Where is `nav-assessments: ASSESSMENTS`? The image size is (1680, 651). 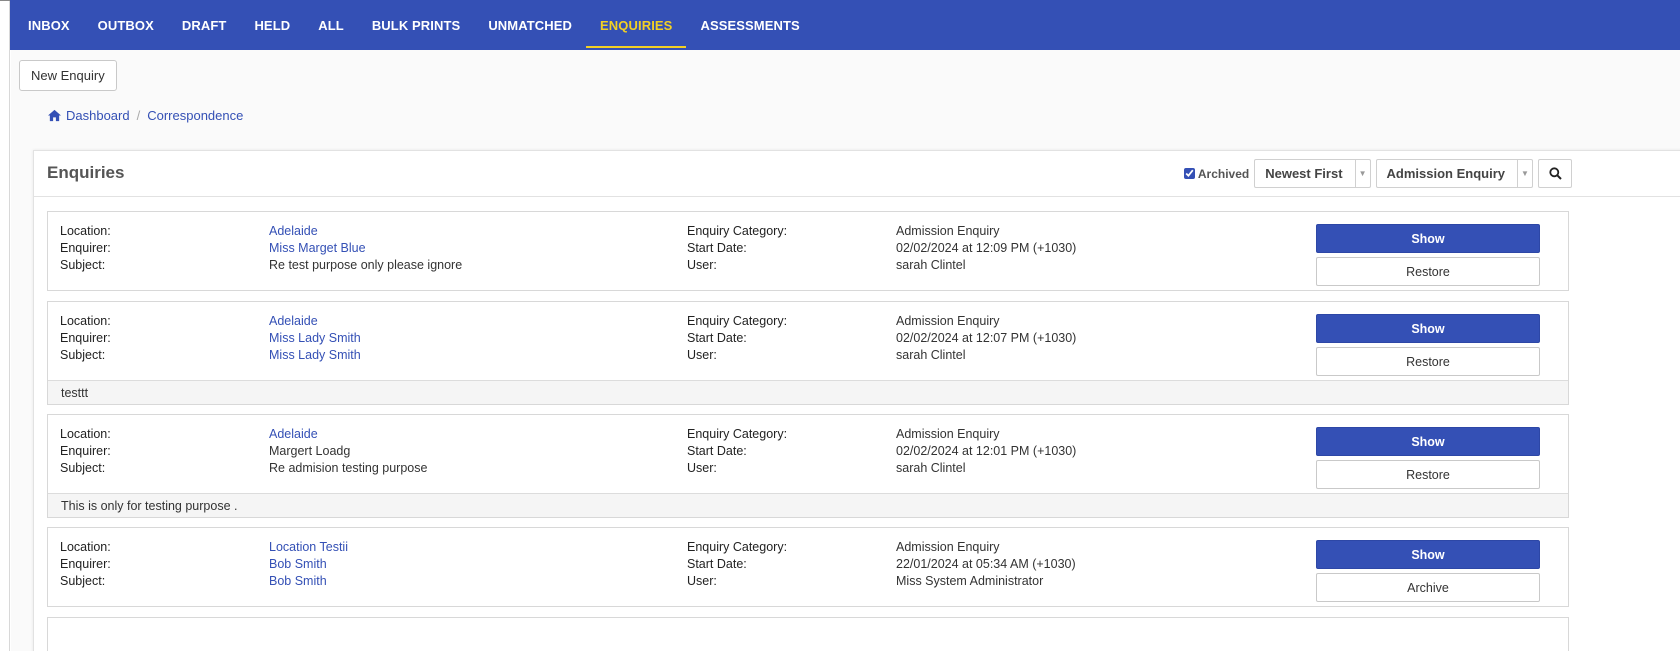 nav-assessments: ASSESSMENTS is located at coordinates (749, 25).